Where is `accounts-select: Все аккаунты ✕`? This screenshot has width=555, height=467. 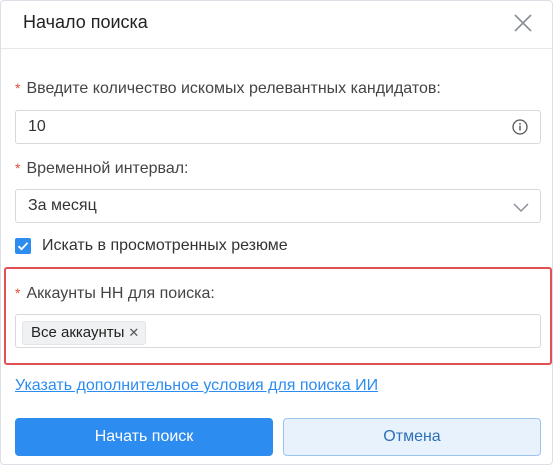
accounts-select: Все аккаунты ✕ is located at coordinates (278, 331).